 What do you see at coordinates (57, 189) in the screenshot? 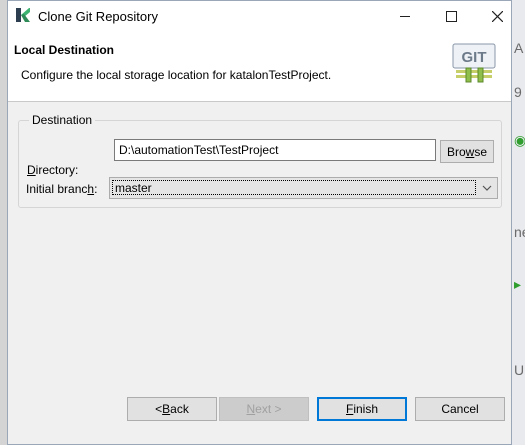
I see `initial-branch-label-text: Initial branc` at bounding box center [57, 189].